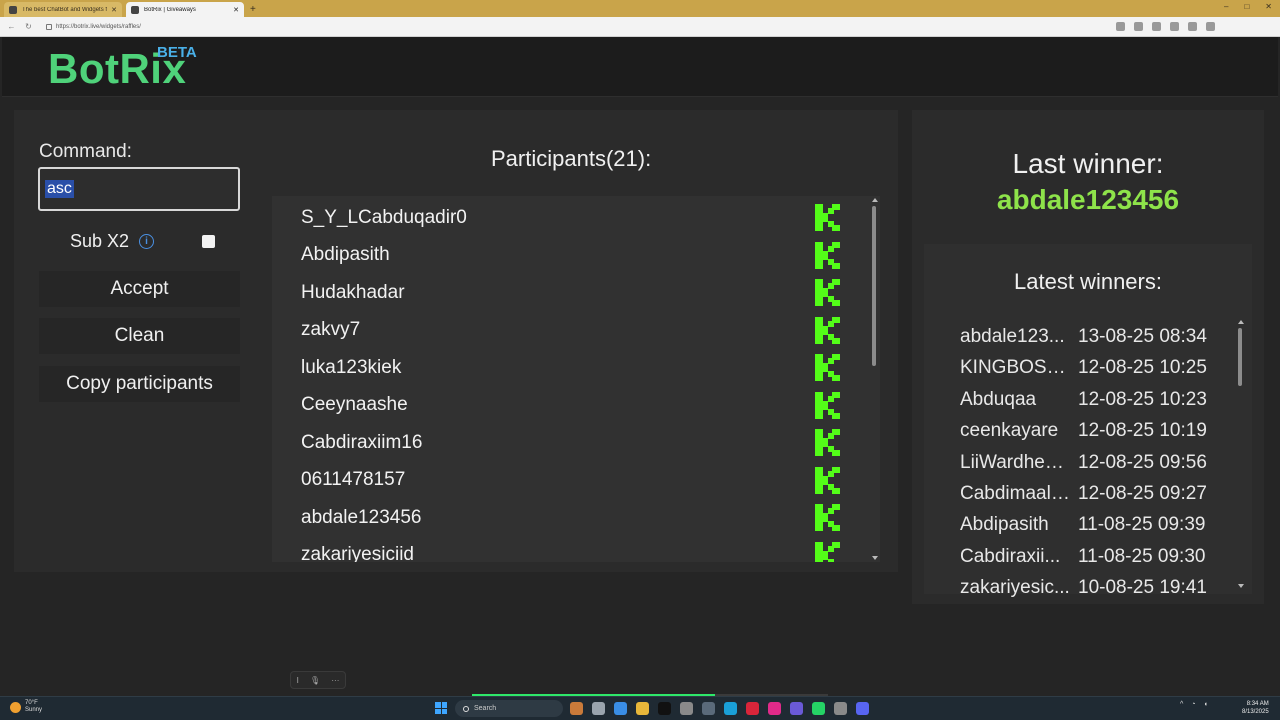 This screenshot has width=1280, height=720. I want to click on folder-icon, so click(642, 708).